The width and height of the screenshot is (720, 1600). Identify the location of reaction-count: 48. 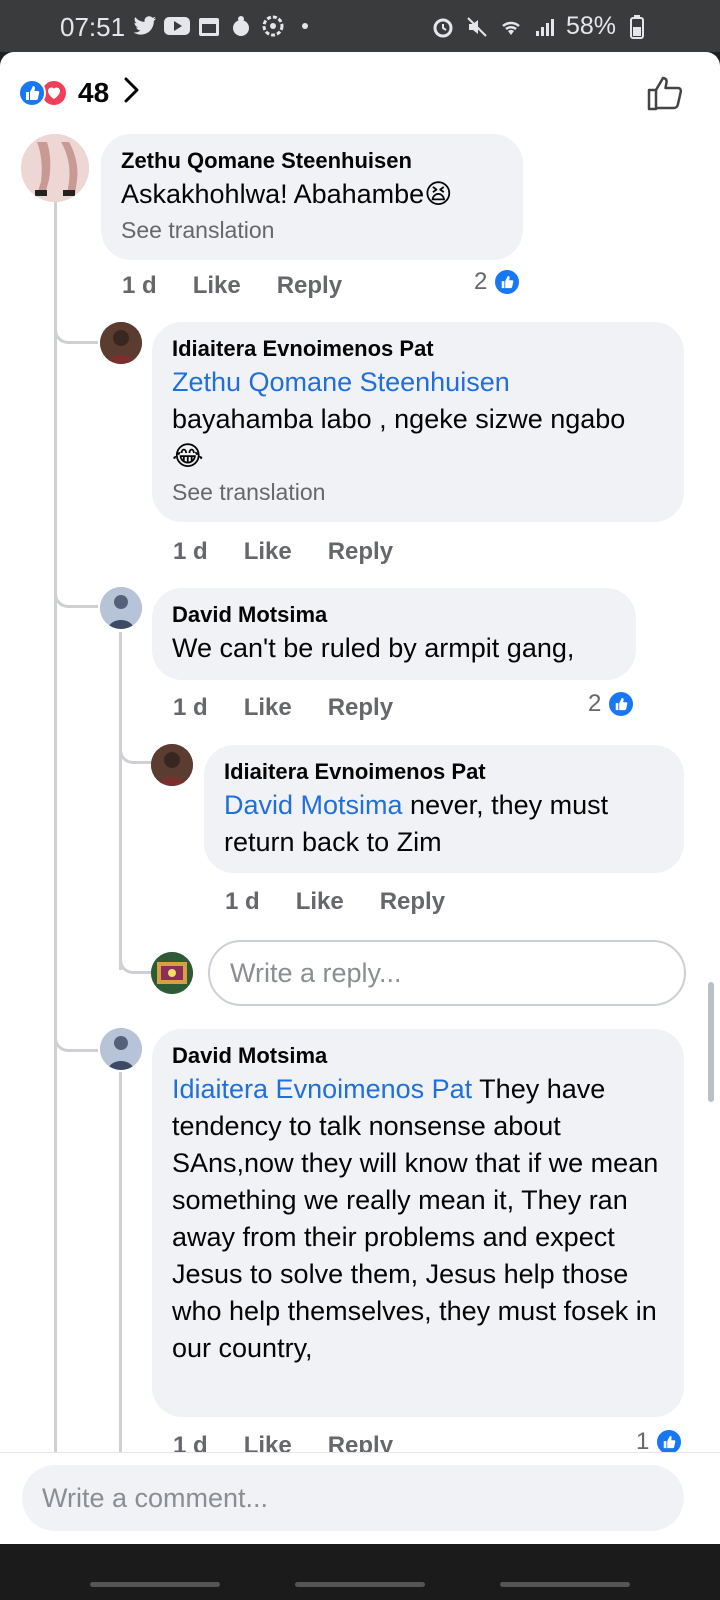
(94, 92).